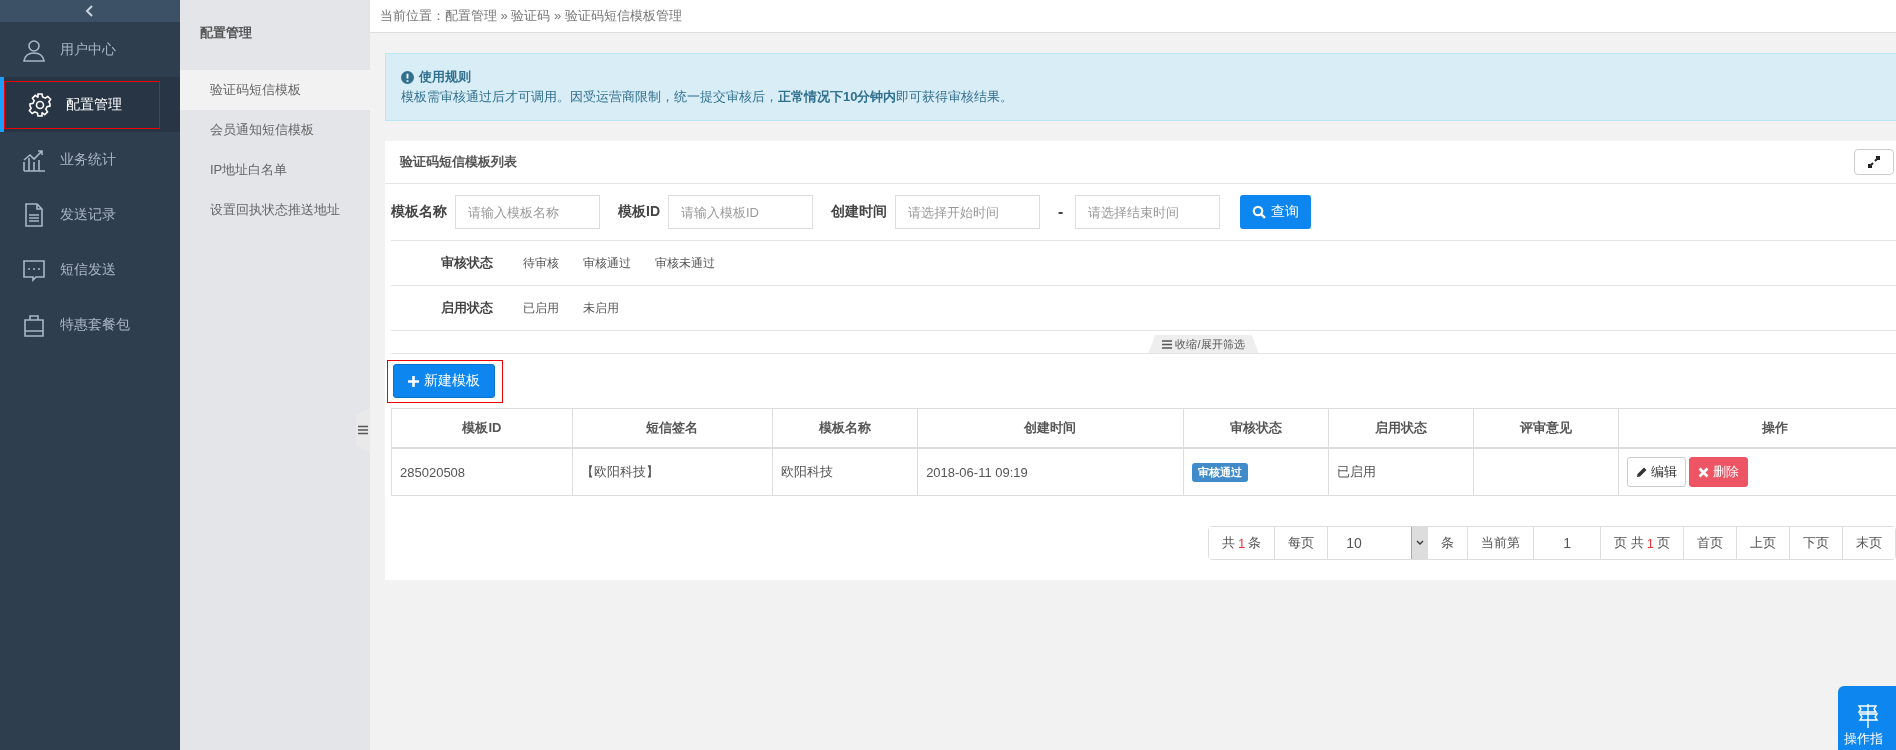  Describe the element at coordinates (1259, 212) in the screenshot. I see `search-icon` at that location.